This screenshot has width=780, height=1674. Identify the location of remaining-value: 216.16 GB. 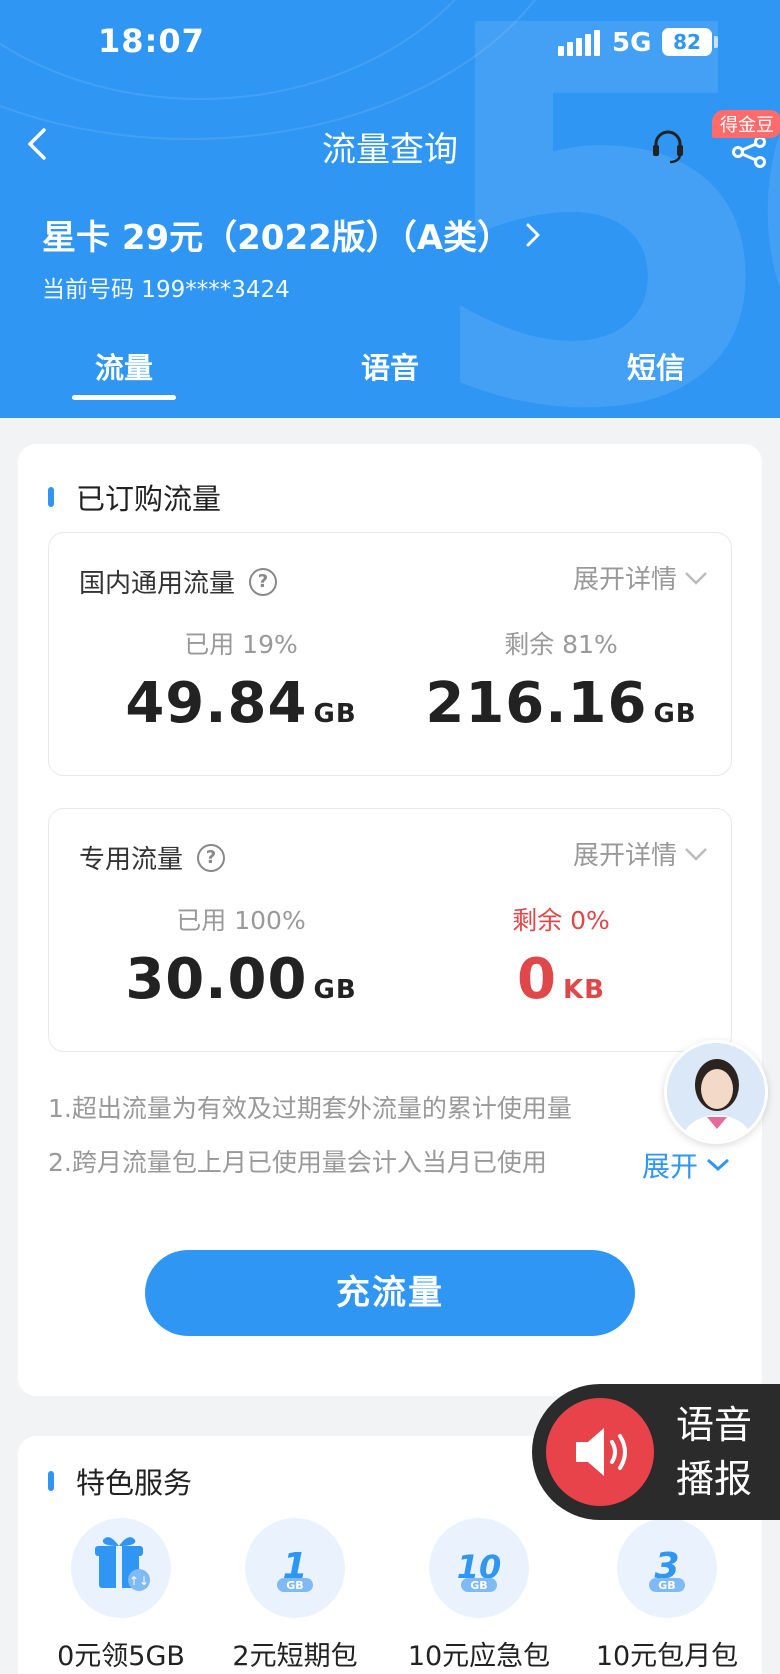
(561, 703).